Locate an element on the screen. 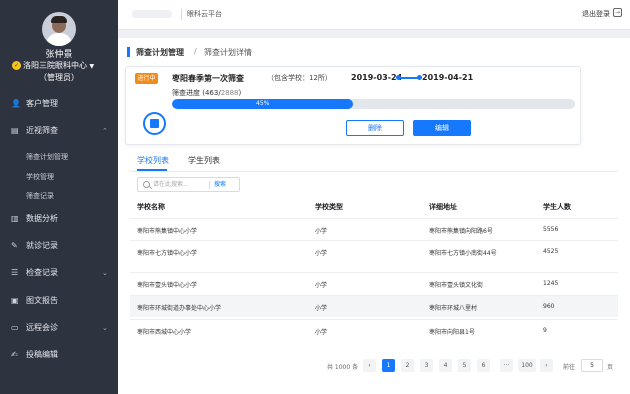 The height and width of the screenshot is (394, 630). cell-school-name: 枣阳市七方镇中心小学 is located at coordinates (167, 253).